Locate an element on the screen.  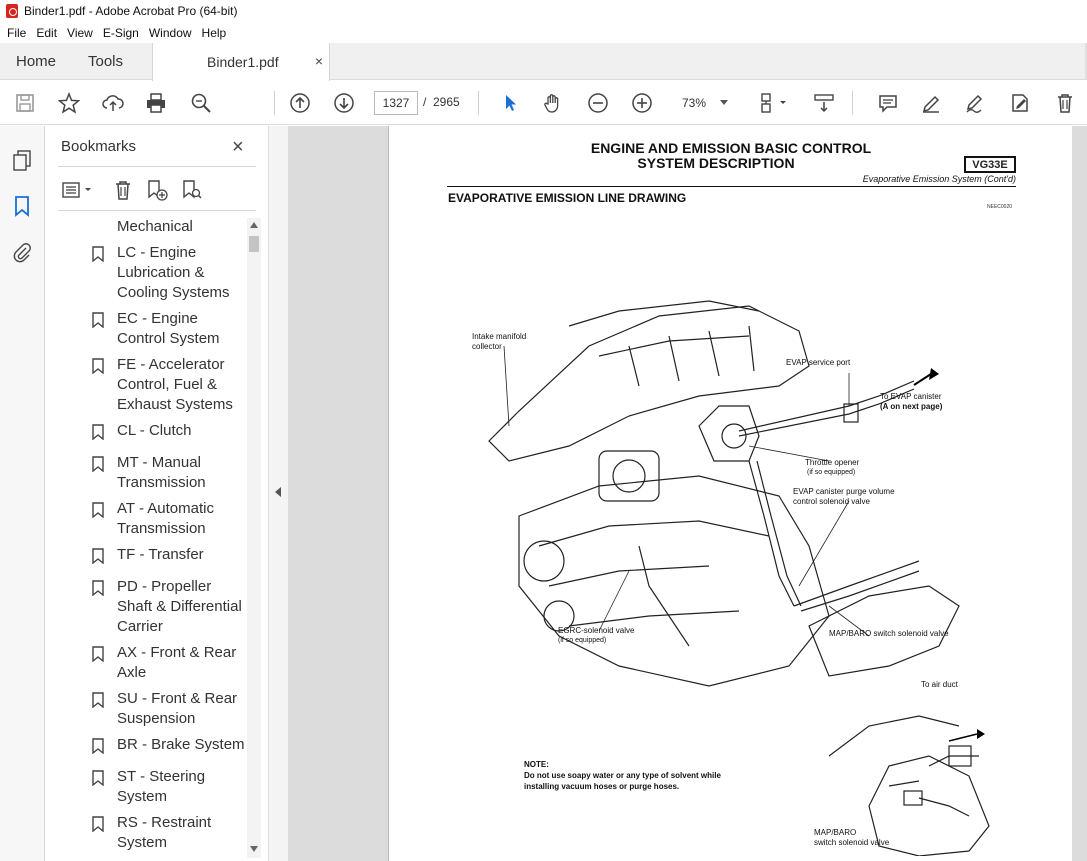
window-title: Binder1.pdf - Adobe Acrobat Pro (64-bit) is located at coordinates (131, 11).